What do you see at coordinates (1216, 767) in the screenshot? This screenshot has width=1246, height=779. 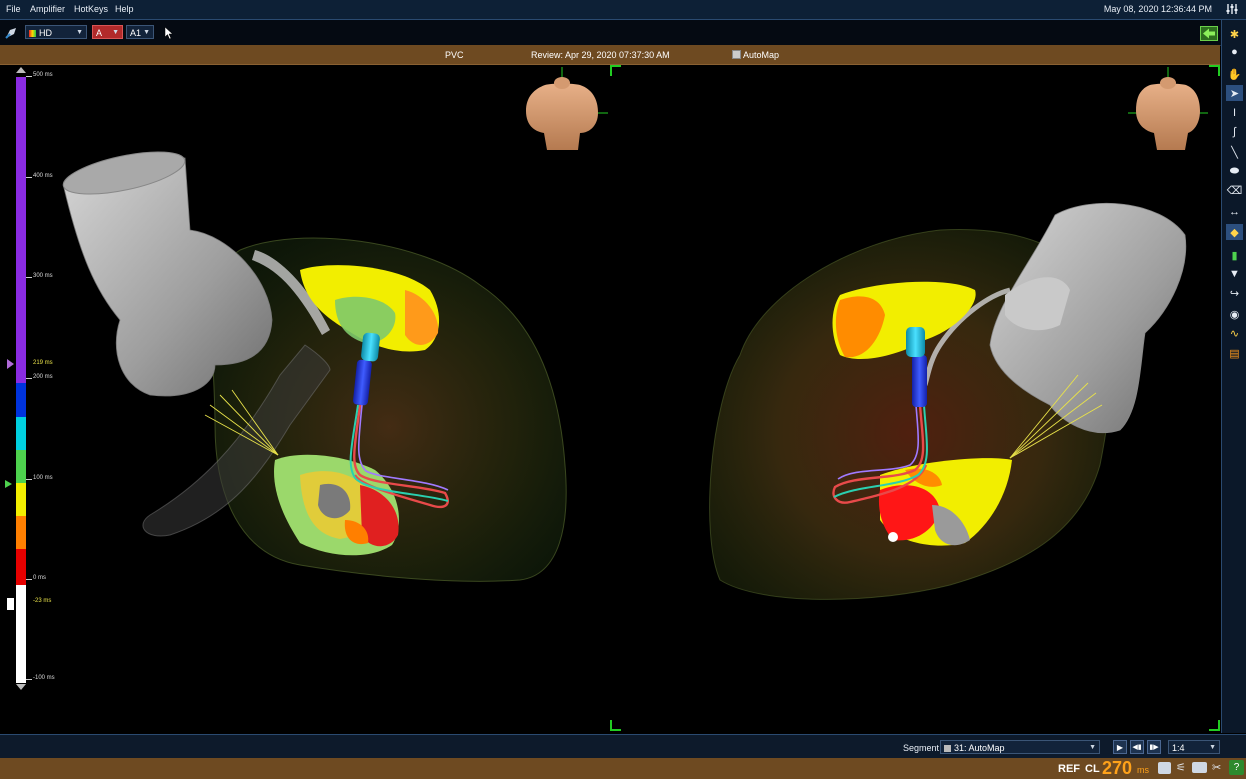 I see `scissors-icon: ✂` at bounding box center [1216, 767].